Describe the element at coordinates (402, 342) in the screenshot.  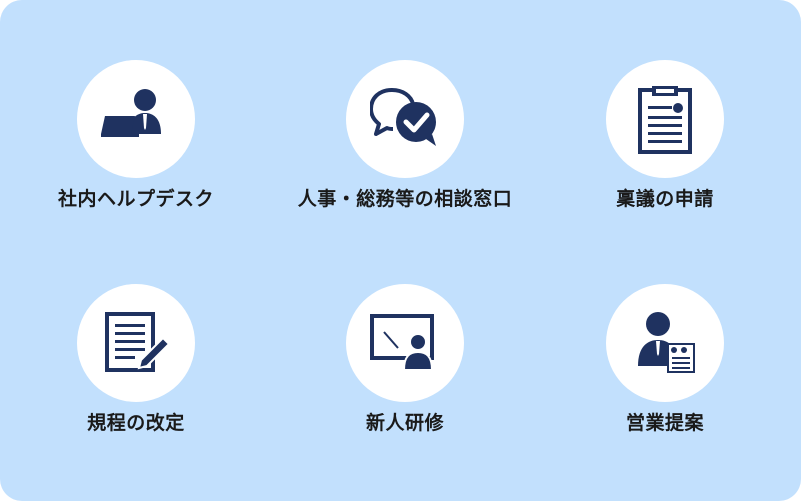
I see `presentation-board-icon` at that location.